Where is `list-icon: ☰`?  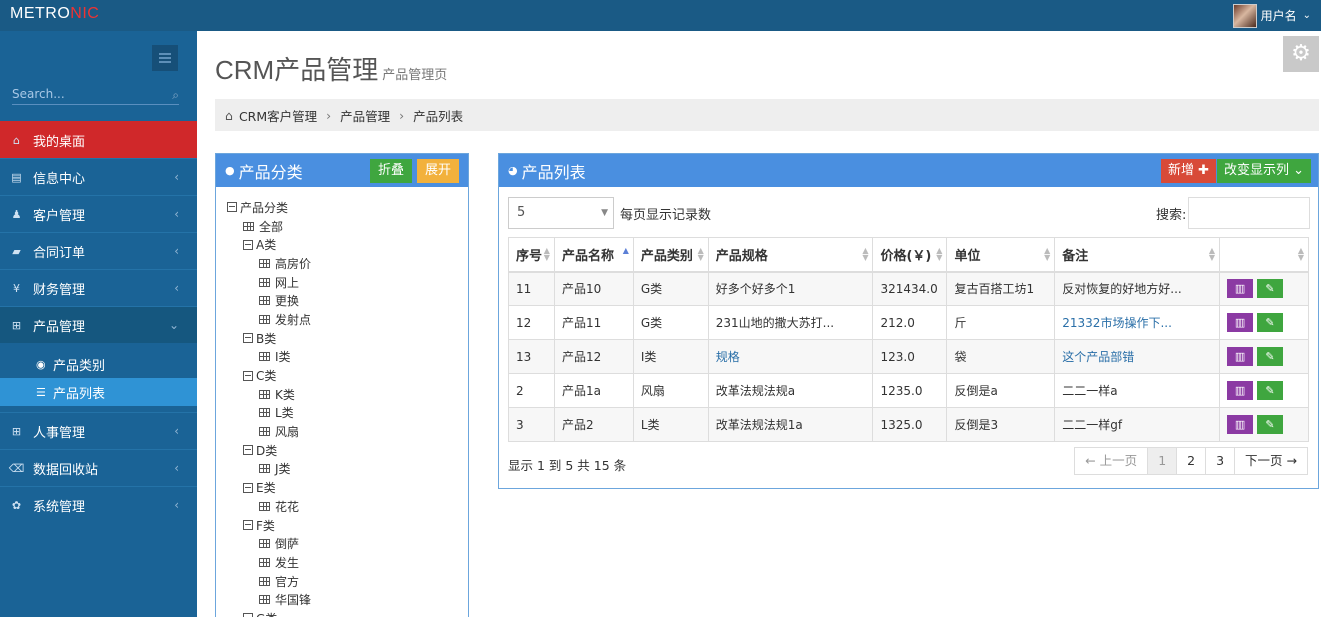
list-icon: ☰ is located at coordinates (41, 392).